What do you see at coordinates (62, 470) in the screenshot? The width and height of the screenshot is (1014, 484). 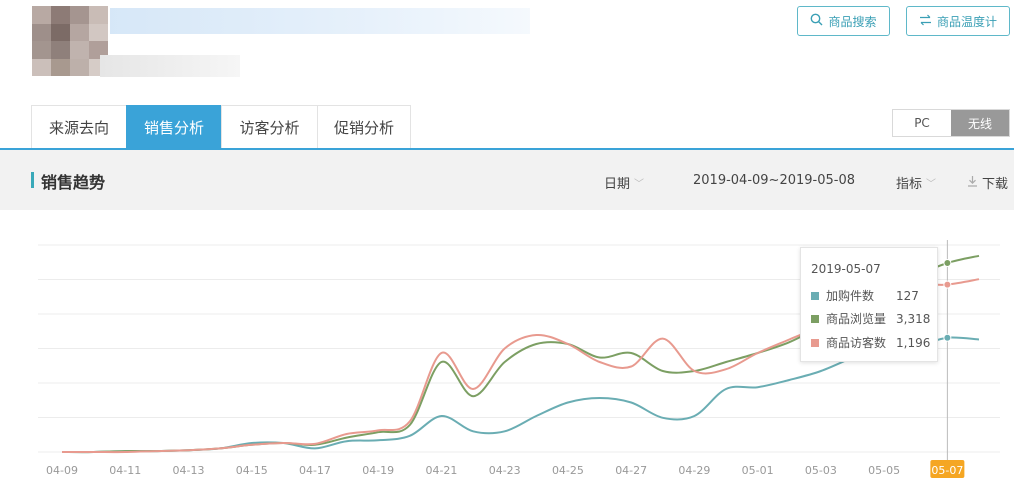 I see `x-tick-label: 04-09` at bounding box center [62, 470].